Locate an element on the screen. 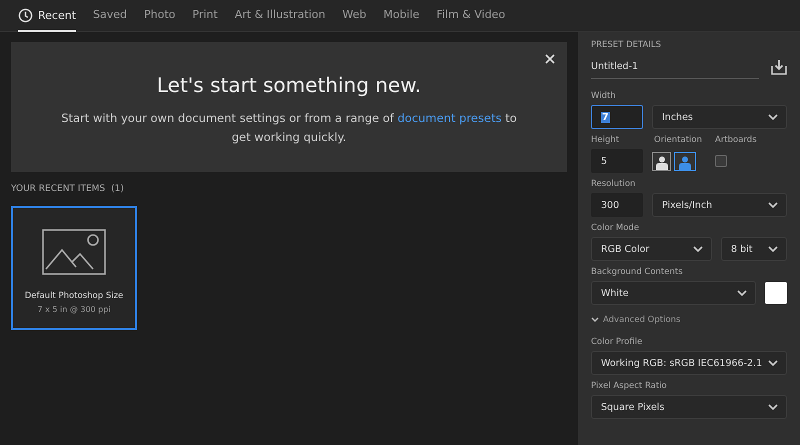  section-heading: YOUR RECENT ITEMS is located at coordinates (58, 189).